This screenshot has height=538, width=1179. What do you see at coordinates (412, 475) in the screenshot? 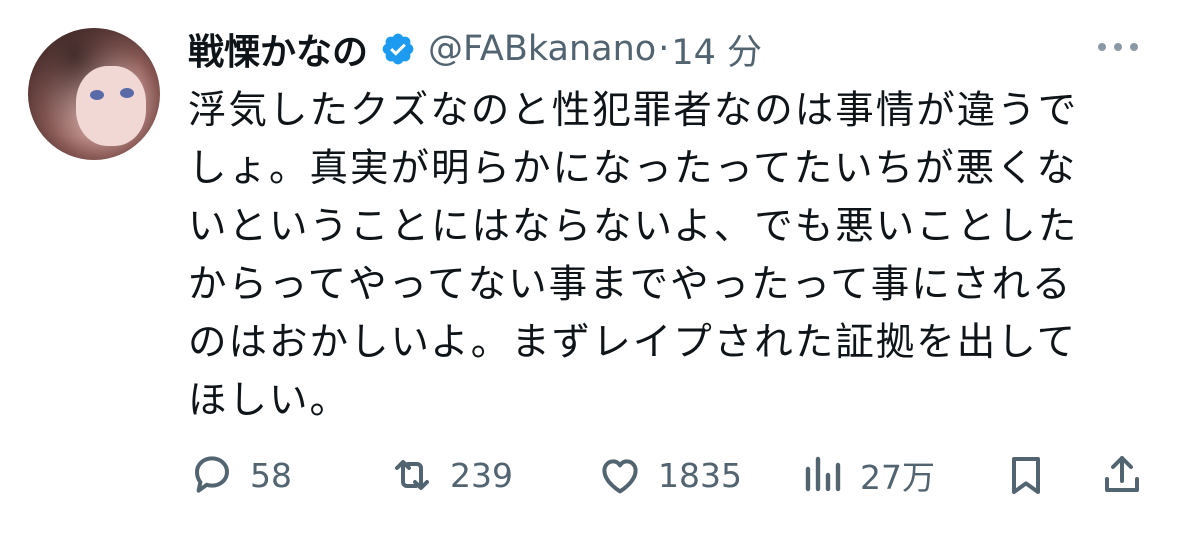
I see `repost-icon` at bounding box center [412, 475].